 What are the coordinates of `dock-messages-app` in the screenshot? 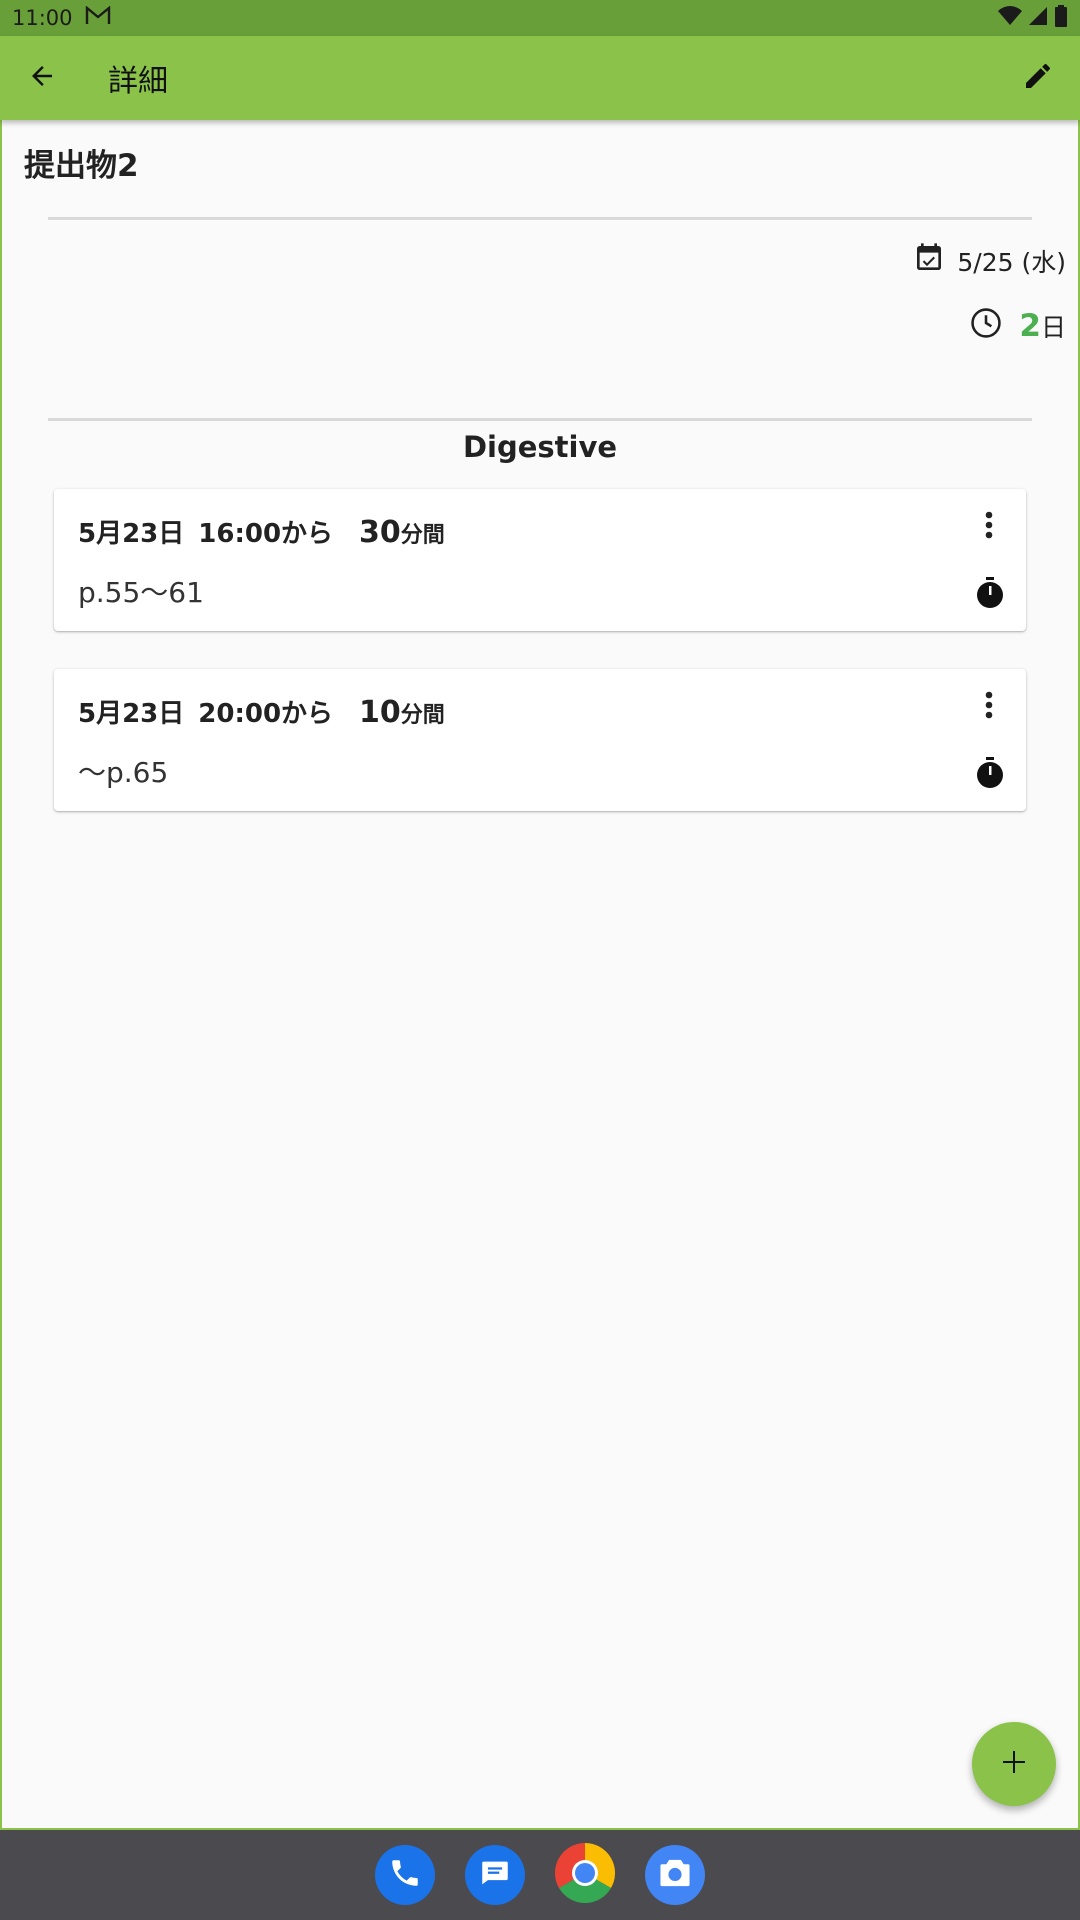 It's located at (495, 1875).